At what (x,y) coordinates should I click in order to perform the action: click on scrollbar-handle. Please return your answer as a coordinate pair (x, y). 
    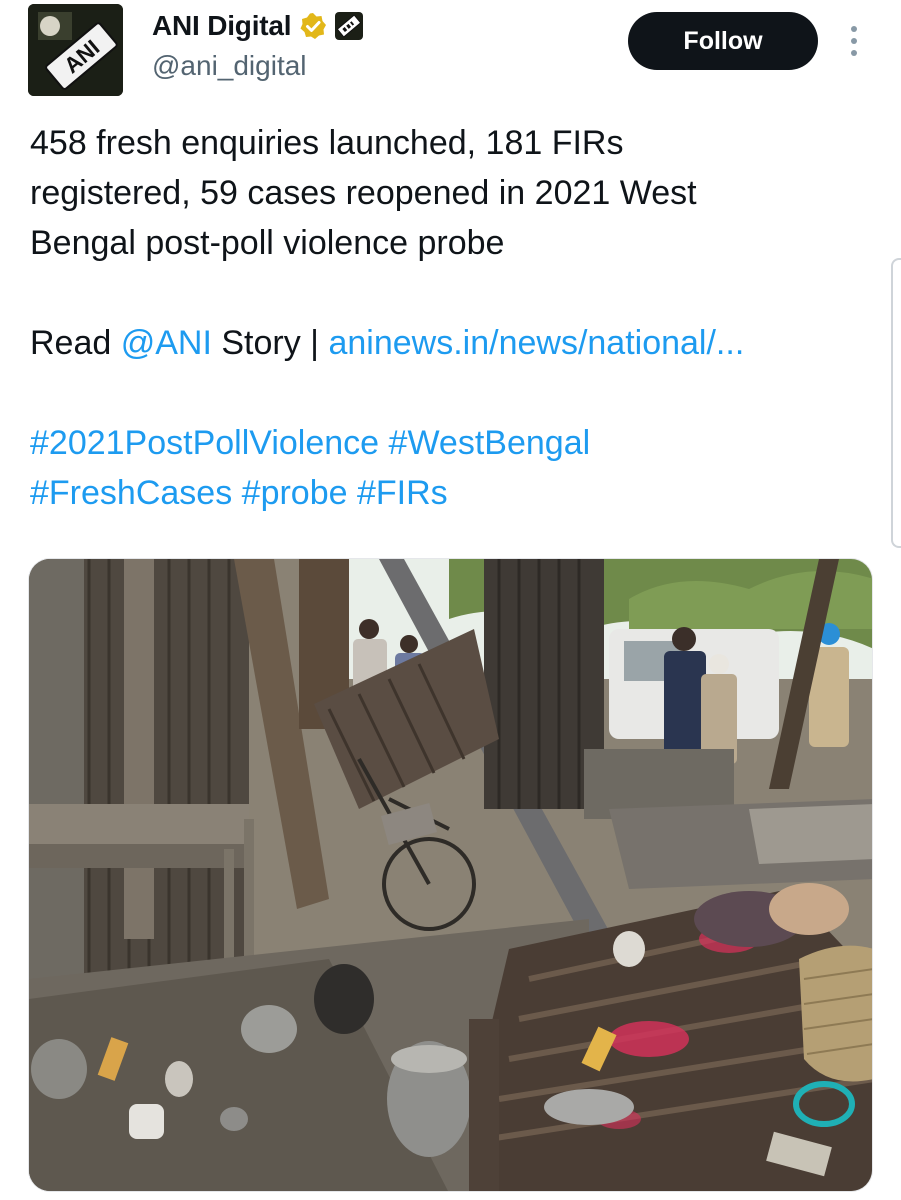
    Looking at the image, I should click on (896, 403).